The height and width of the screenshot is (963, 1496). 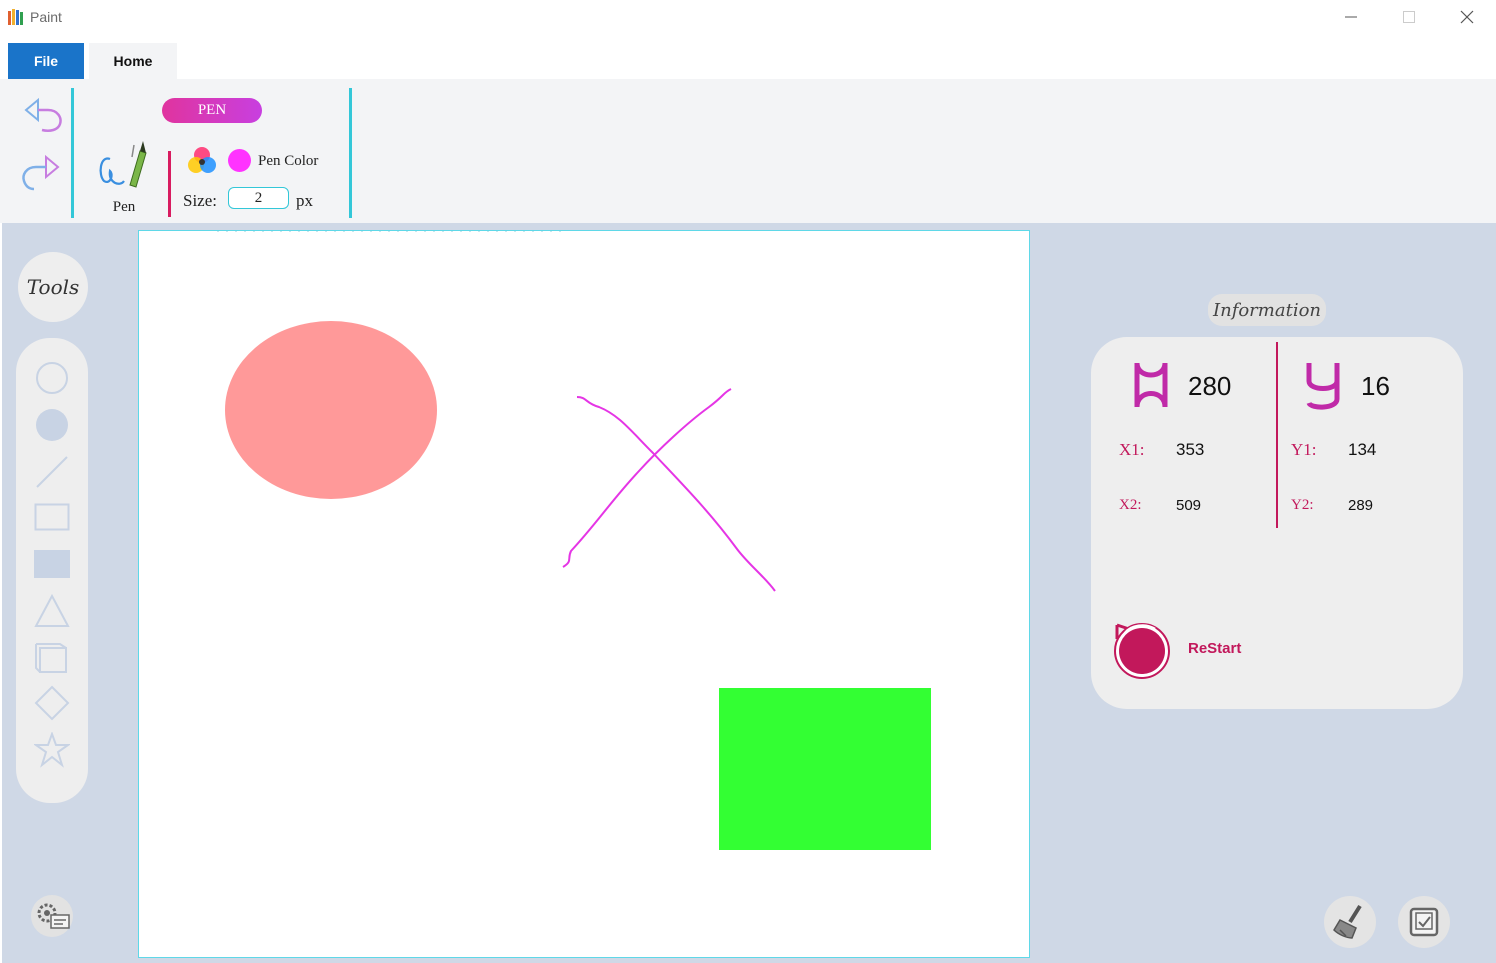 What do you see at coordinates (1323, 386) in the screenshot?
I see `y-letter-icon` at bounding box center [1323, 386].